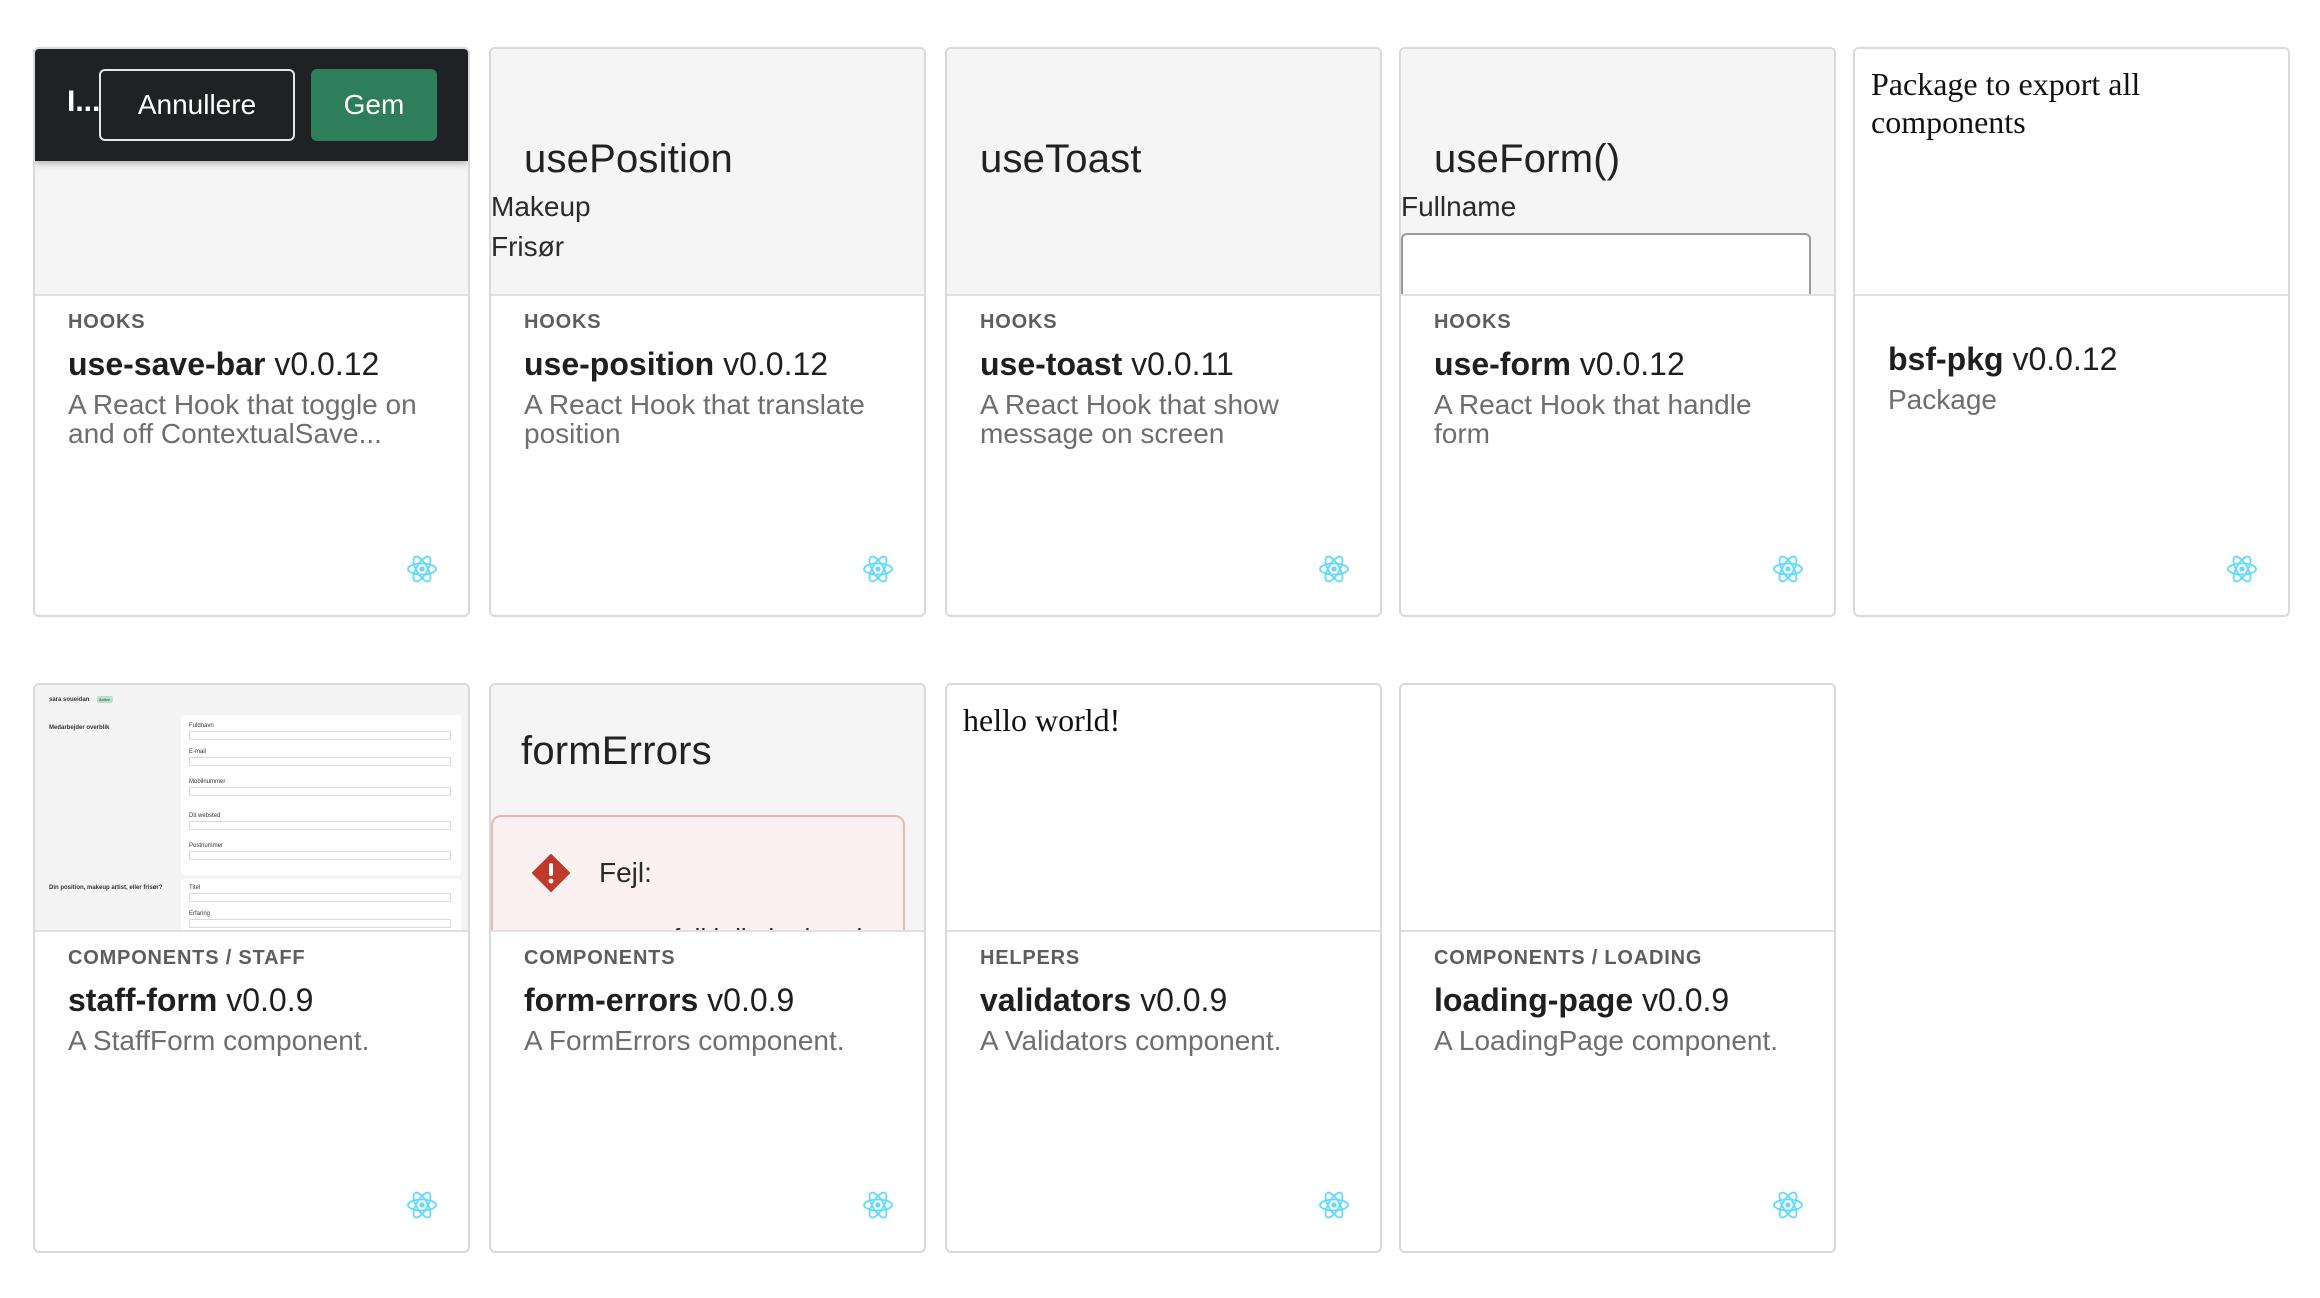 This screenshot has height=1298, width=2320. Describe the element at coordinates (1163, 808) in the screenshot. I see `card-preview: hello world!` at that location.